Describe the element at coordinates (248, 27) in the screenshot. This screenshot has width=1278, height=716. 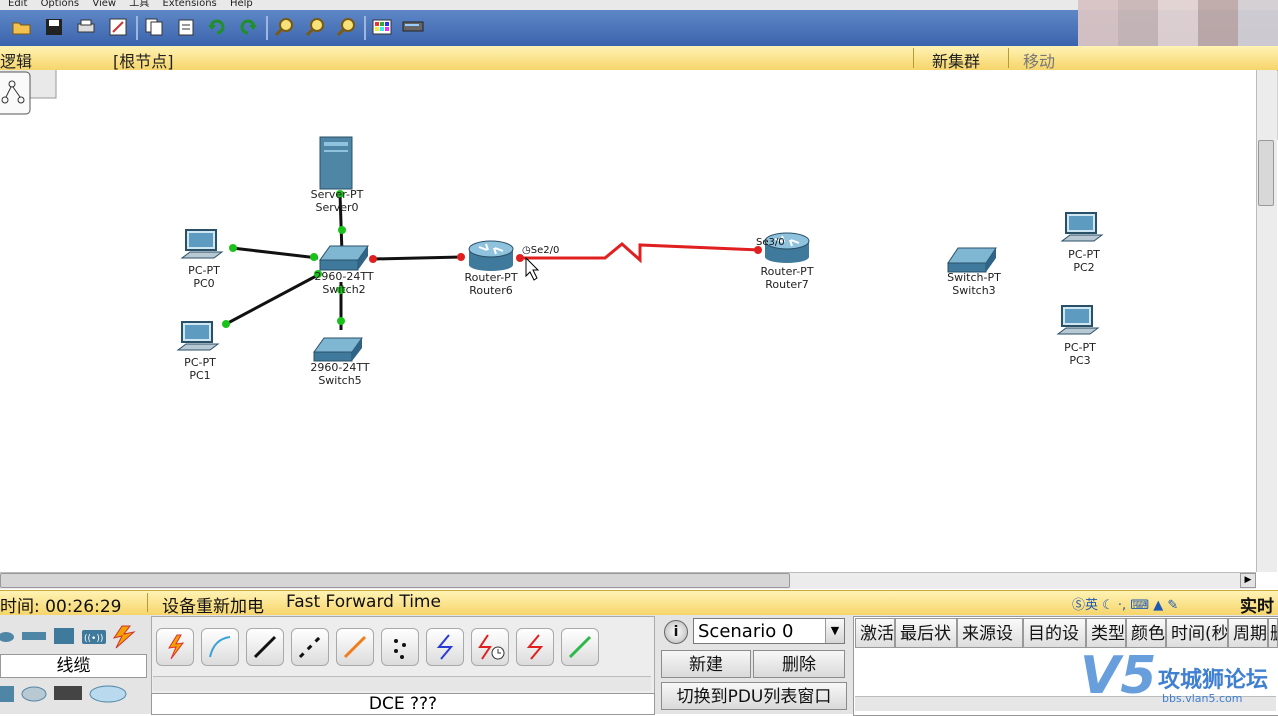
I see `redo-icon` at that location.